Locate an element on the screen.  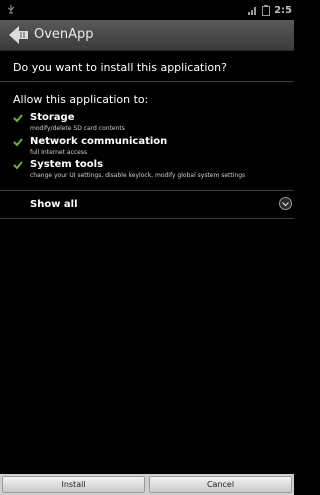
status-bar: 2:5 is located at coordinates (147, 10).